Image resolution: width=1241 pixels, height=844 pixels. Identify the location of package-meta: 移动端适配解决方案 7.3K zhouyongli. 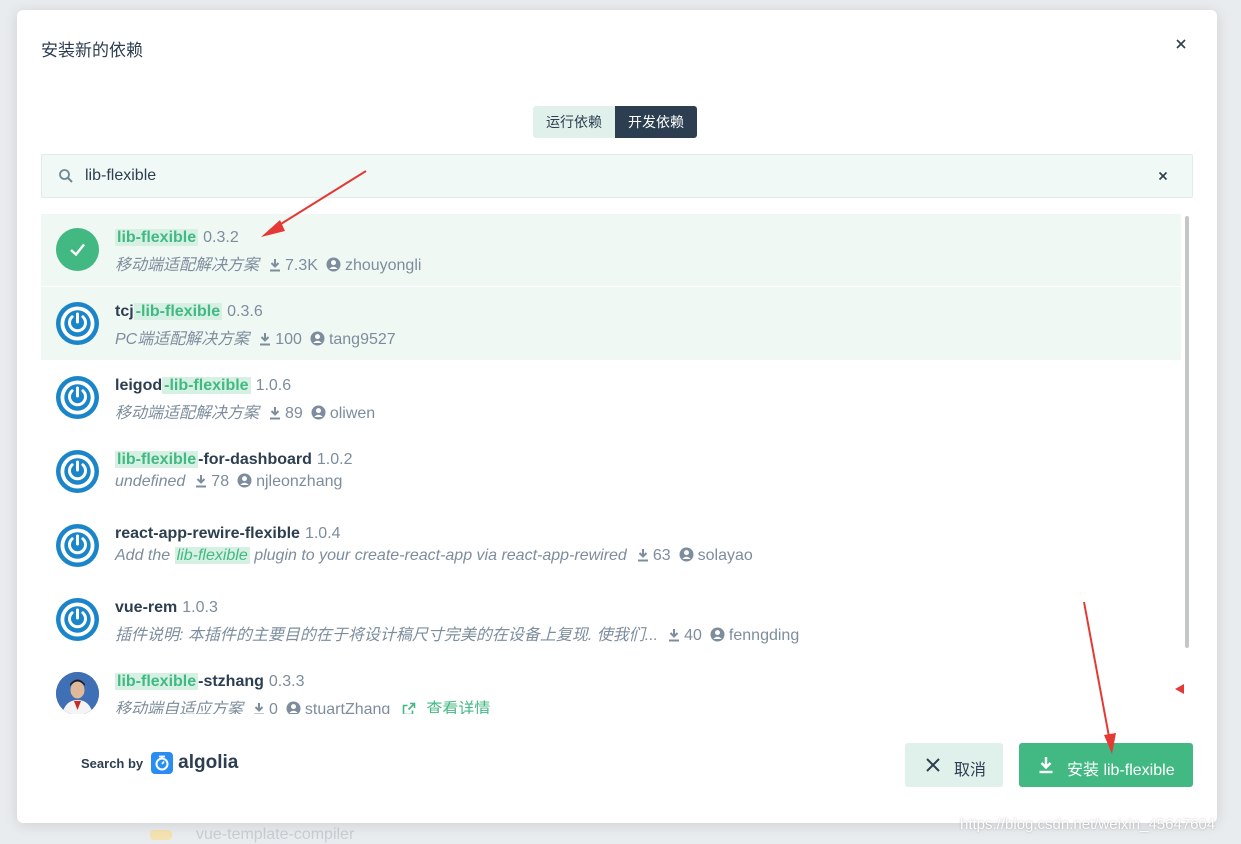
(268, 264).